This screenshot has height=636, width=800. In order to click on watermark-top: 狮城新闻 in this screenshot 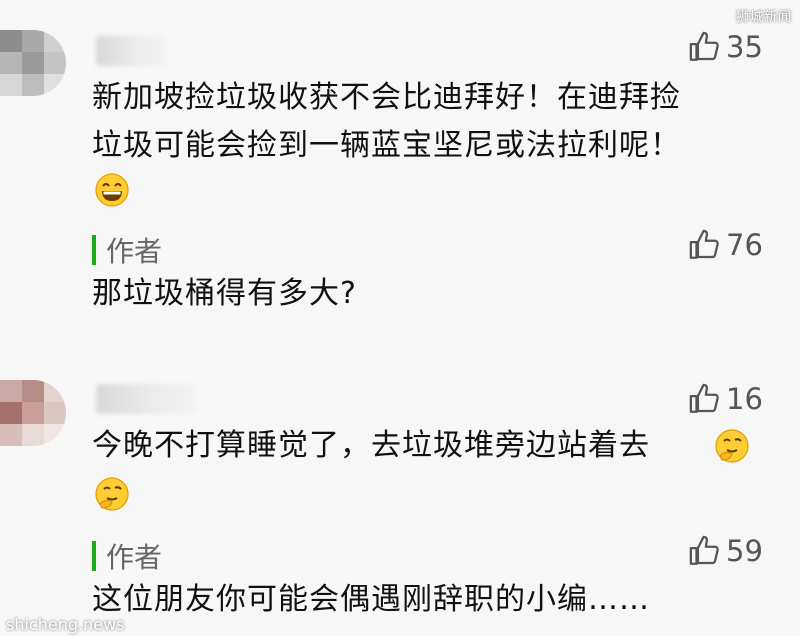, I will do `click(763, 17)`.